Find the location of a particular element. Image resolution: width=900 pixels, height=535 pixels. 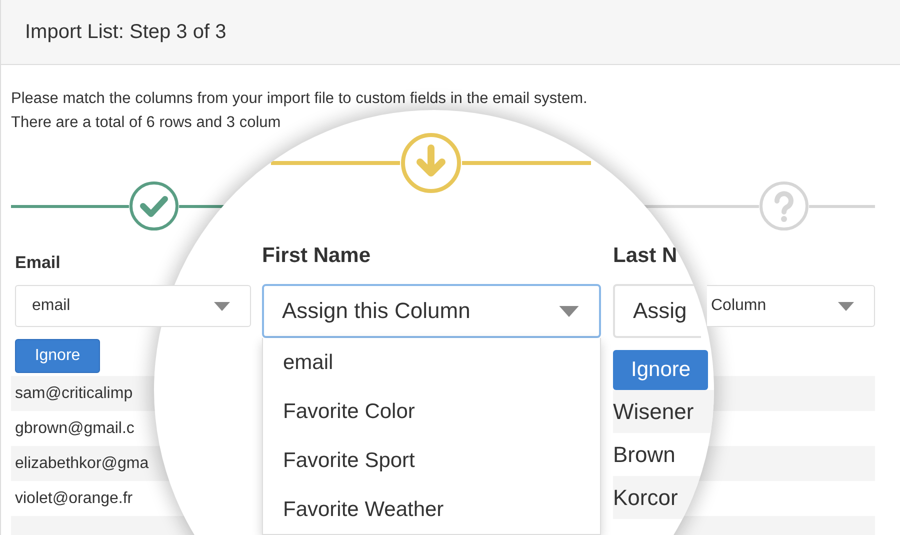

table-cell: gbrown@gmail.c is located at coordinates (74, 429).